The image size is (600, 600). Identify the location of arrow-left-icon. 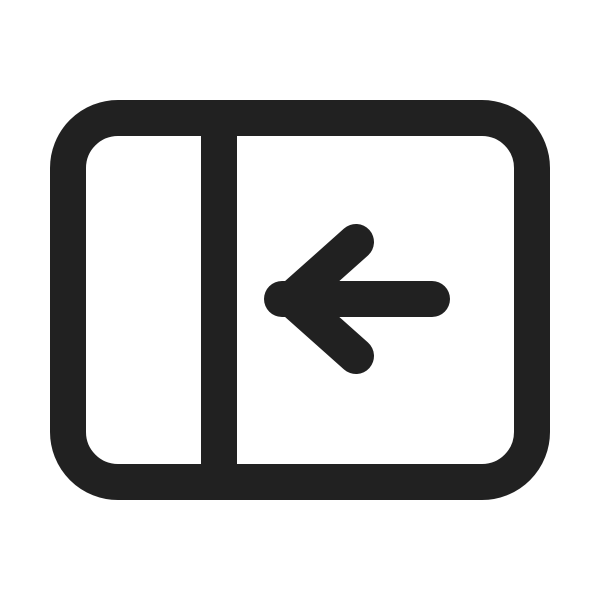
(357, 299).